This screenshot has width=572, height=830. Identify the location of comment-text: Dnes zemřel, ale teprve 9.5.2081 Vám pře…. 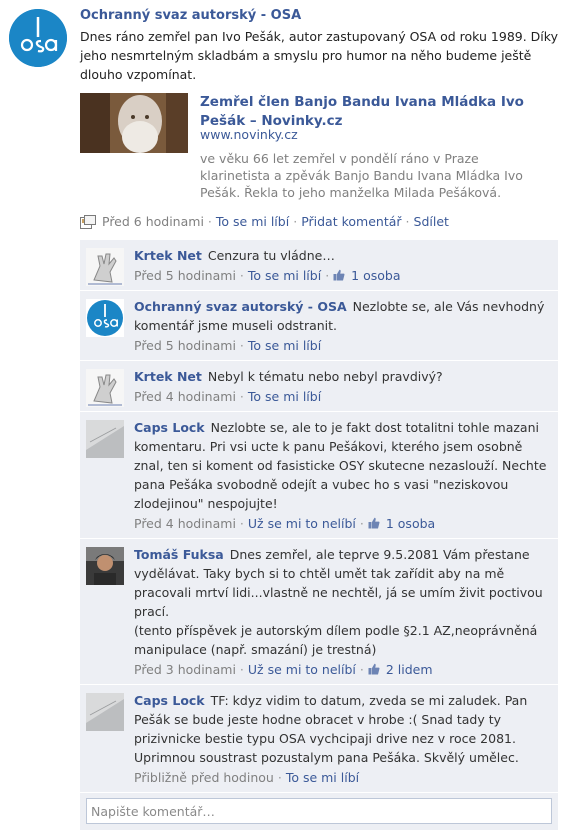
(338, 602).